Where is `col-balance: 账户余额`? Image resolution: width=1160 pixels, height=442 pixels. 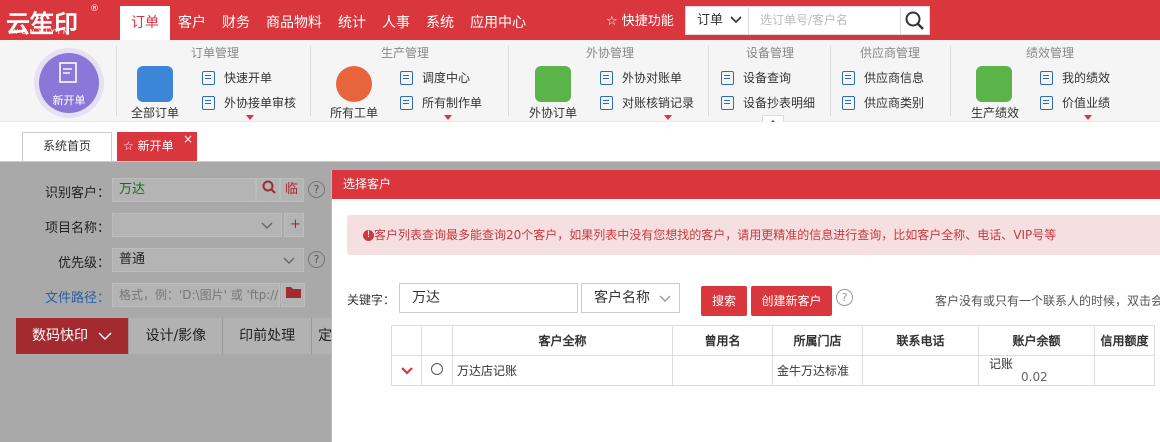 col-balance: 账户余额 is located at coordinates (1036, 340).